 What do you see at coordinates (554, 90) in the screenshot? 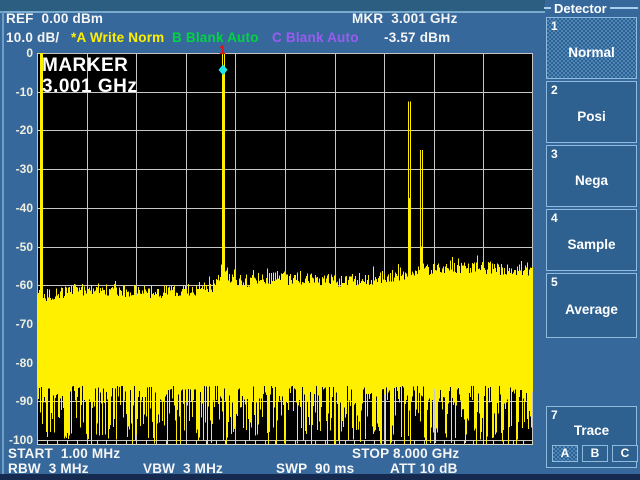
I see `softkey-number: 2` at bounding box center [554, 90].